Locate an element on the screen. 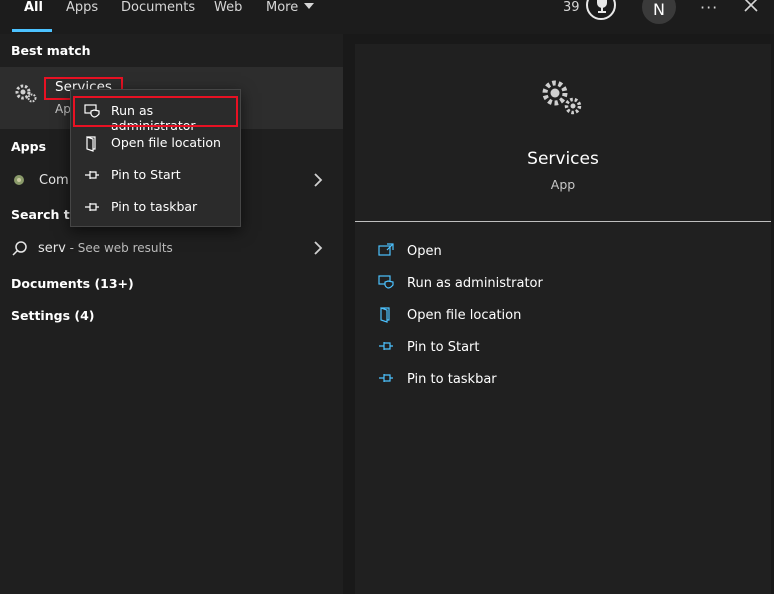 This screenshot has width=774, height=594. user-avatar: N is located at coordinates (659, 12).